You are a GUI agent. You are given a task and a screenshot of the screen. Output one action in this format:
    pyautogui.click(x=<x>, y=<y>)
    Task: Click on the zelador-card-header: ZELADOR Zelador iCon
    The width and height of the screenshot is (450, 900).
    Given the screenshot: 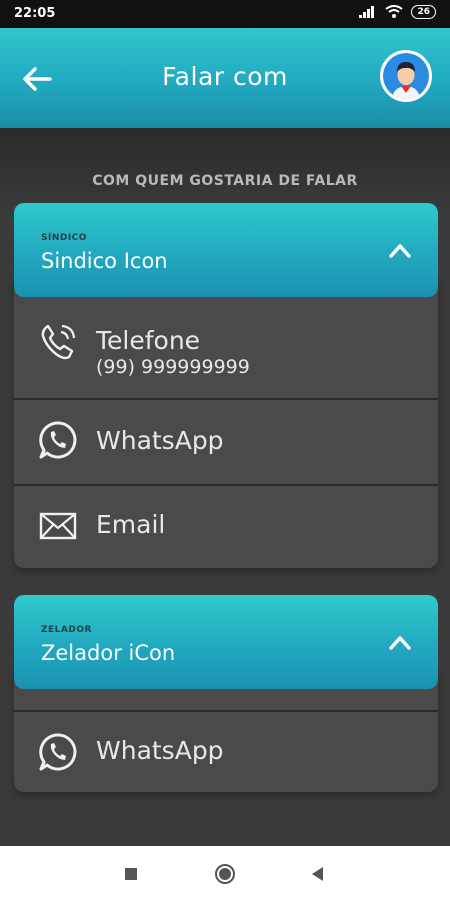 What is the action you would take?
    pyautogui.click(x=226, y=642)
    